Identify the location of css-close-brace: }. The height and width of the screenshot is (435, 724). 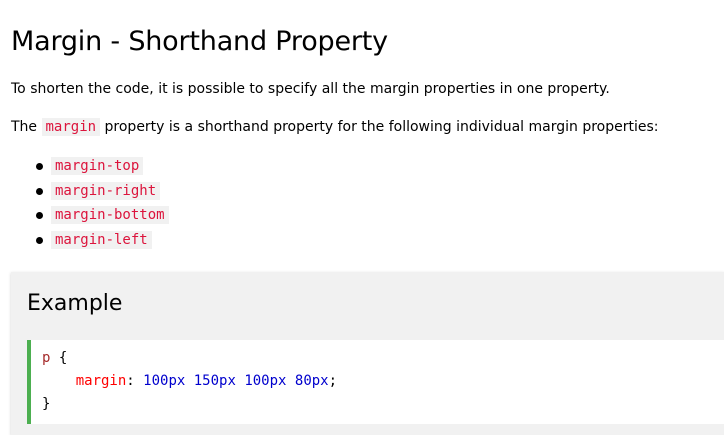
(46, 404).